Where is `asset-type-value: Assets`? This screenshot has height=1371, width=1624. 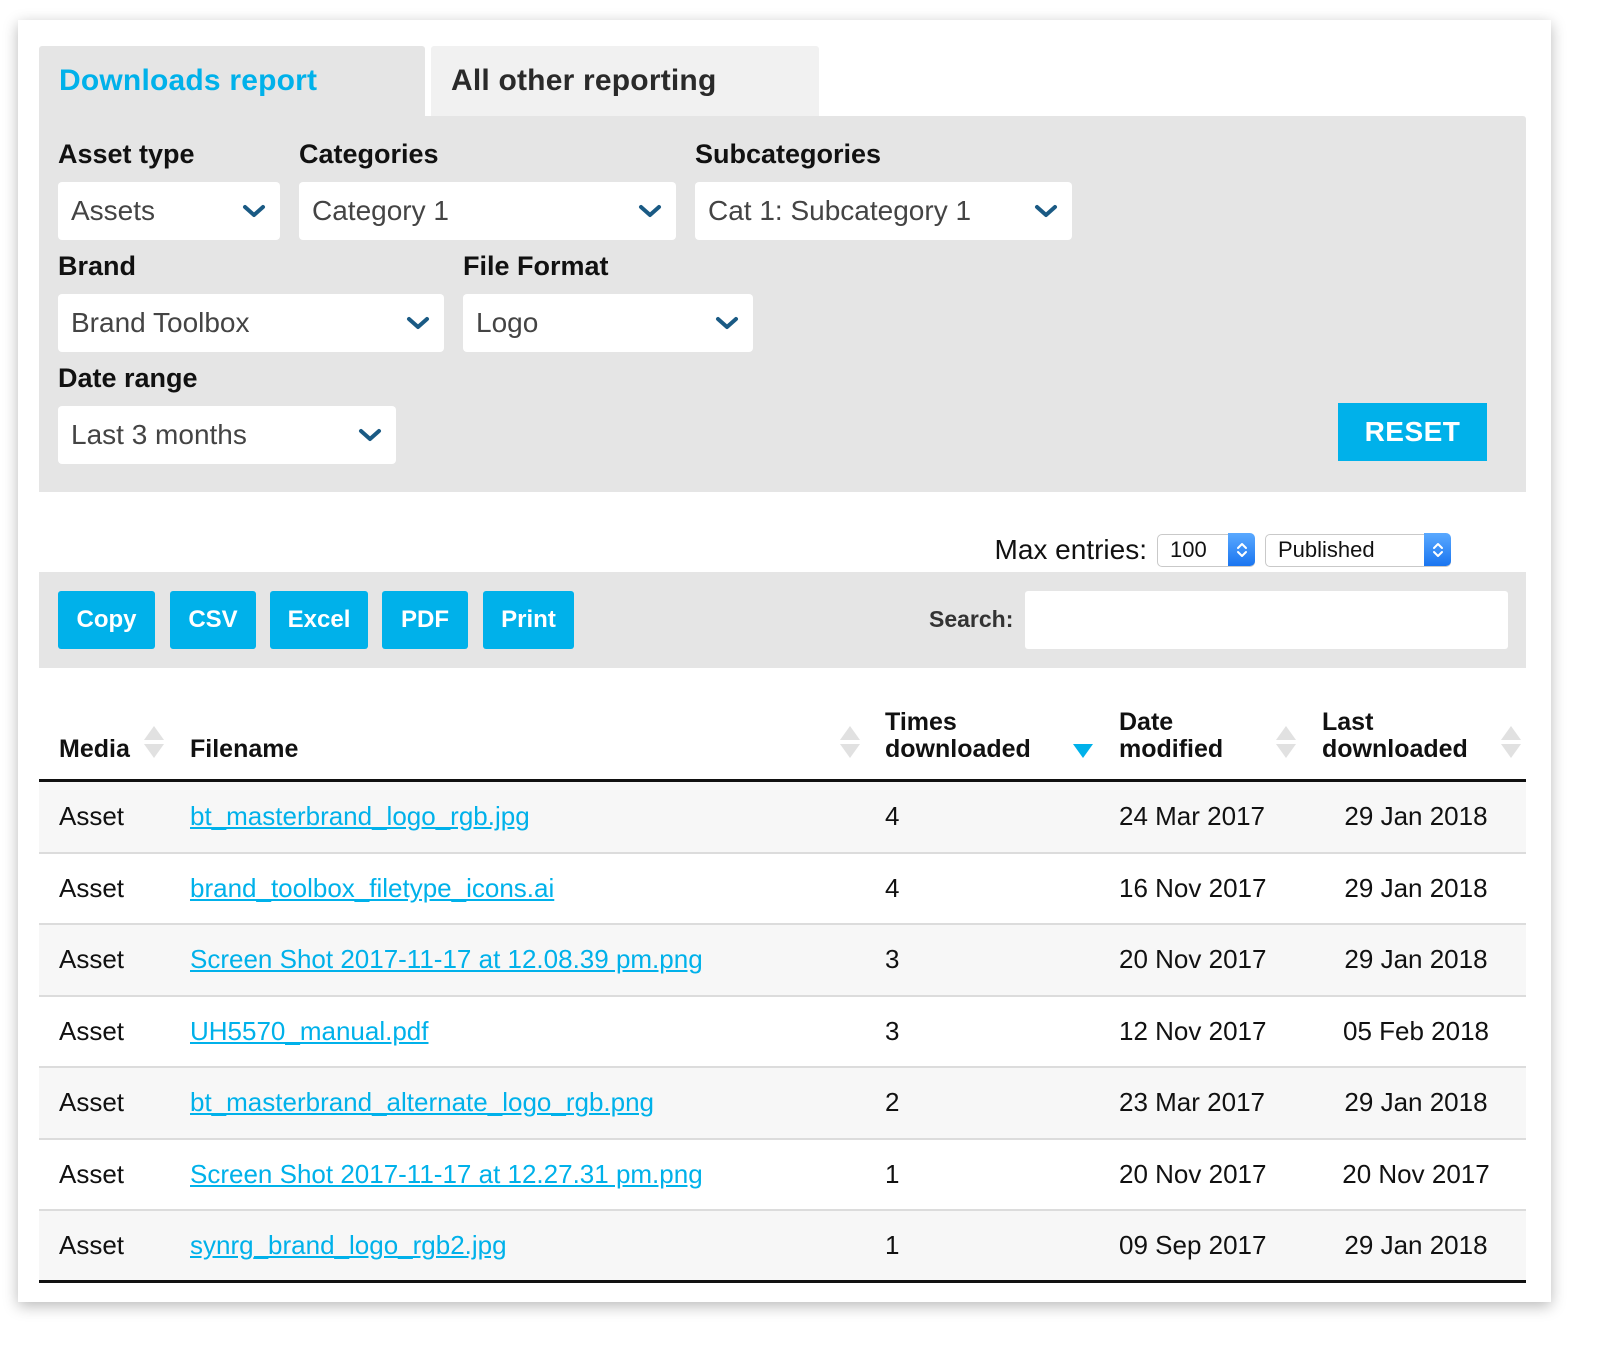
asset-type-value: Assets is located at coordinates (113, 210).